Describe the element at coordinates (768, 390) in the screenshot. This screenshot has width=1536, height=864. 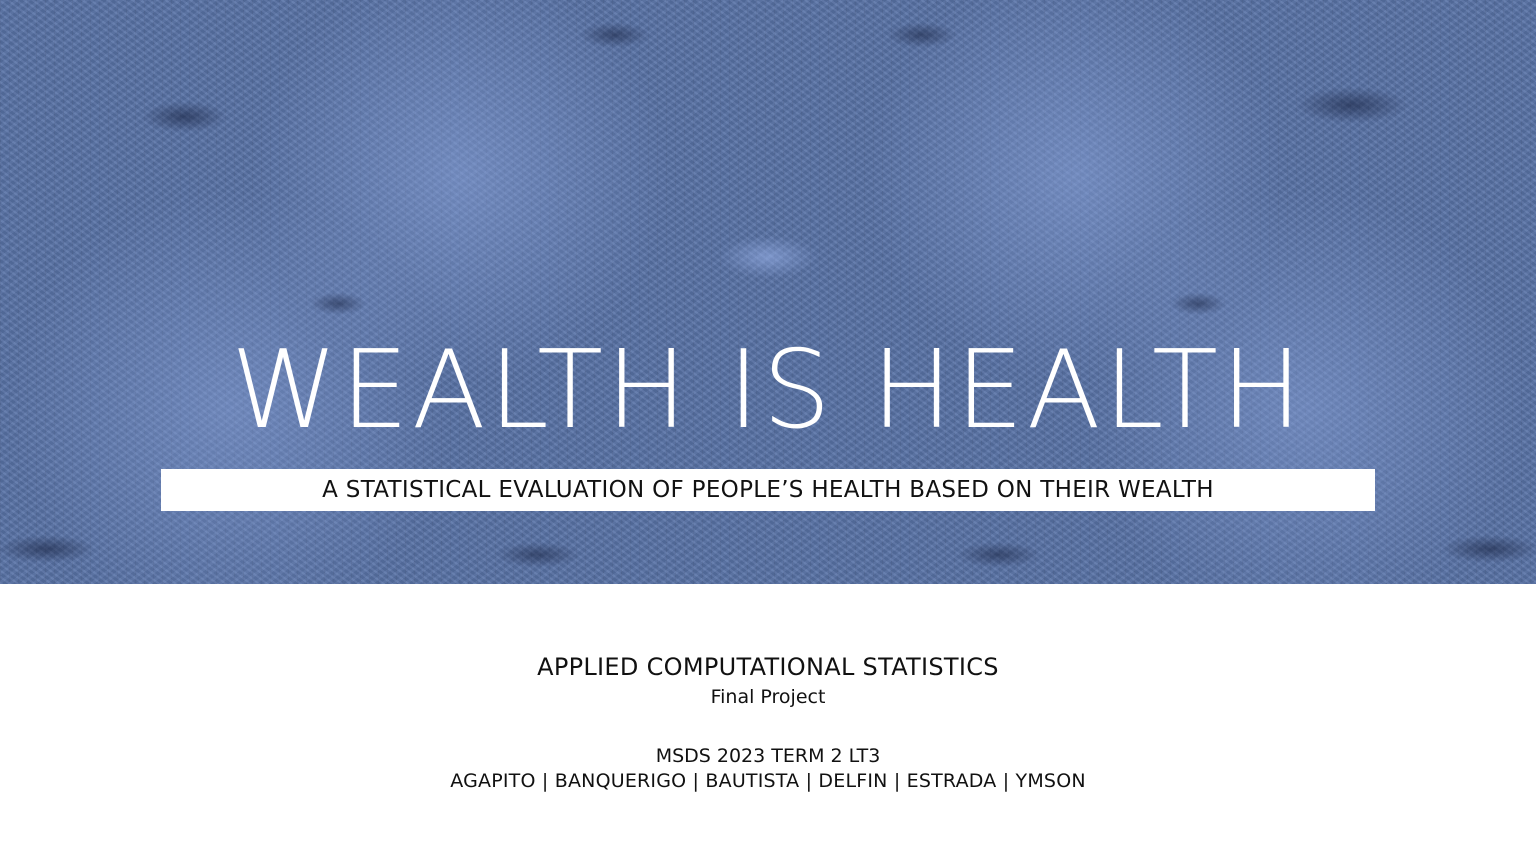
I see `slide-title: WEALTH IS HEALTH` at that location.